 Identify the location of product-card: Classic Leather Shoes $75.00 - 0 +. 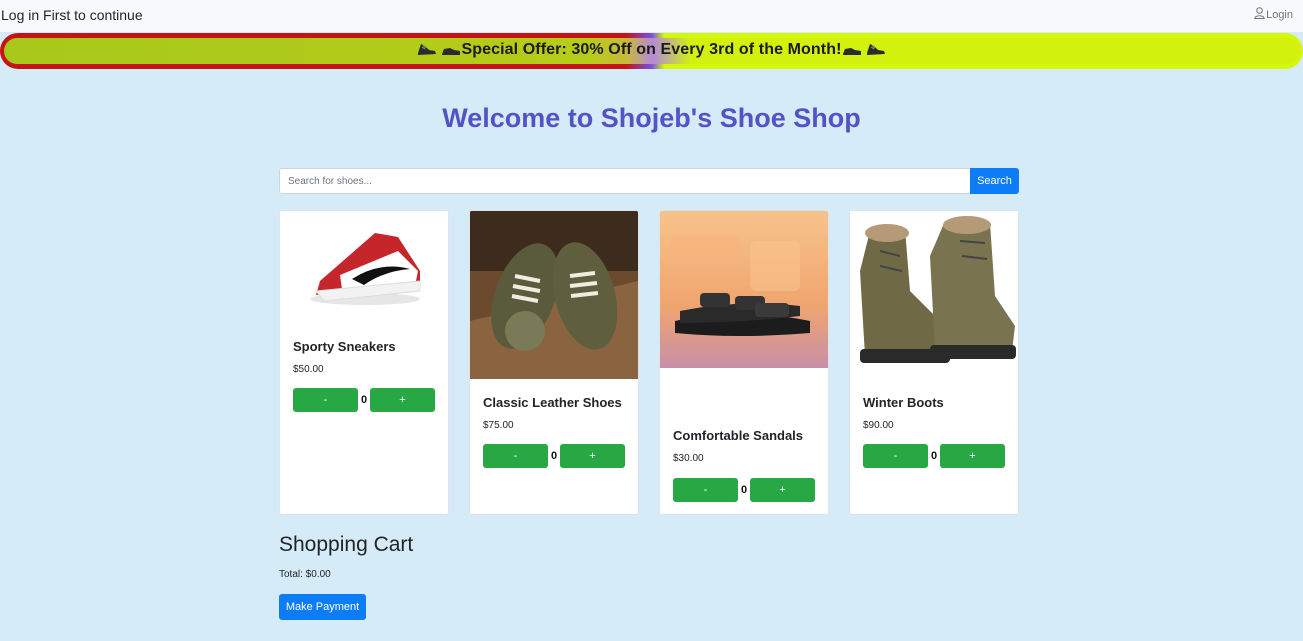
(554, 362).